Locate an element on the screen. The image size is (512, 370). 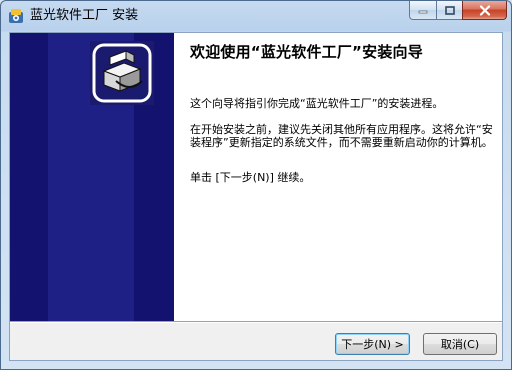
next-button: 下一步(N) > is located at coordinates (372, 344).